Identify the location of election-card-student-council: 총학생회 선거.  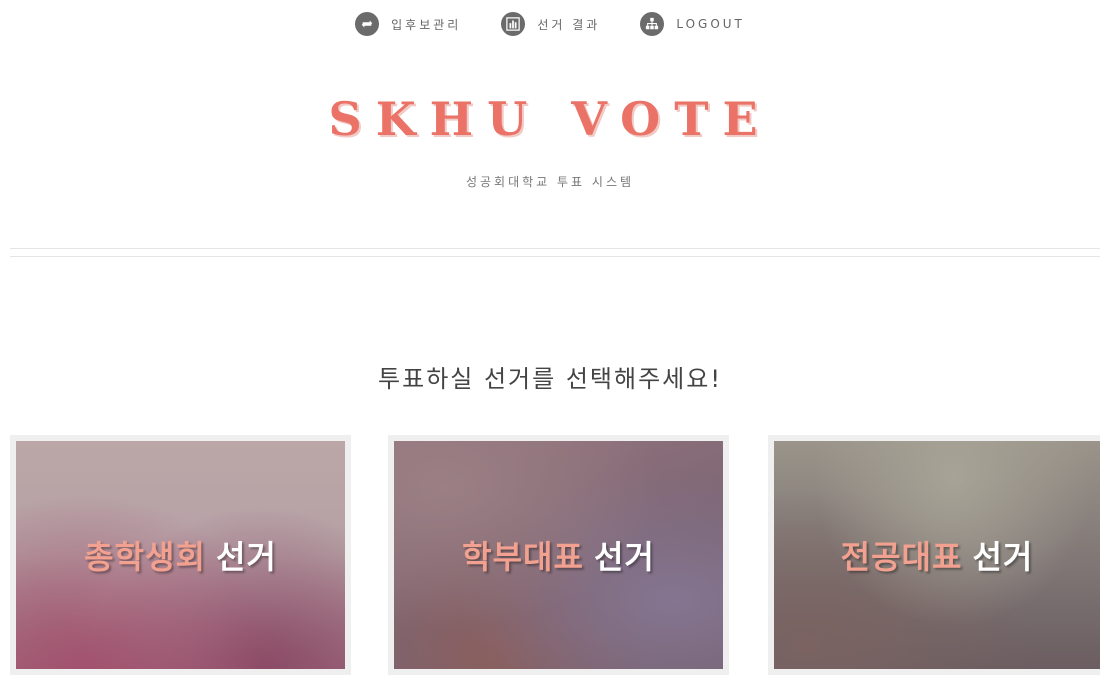
(180, 555).